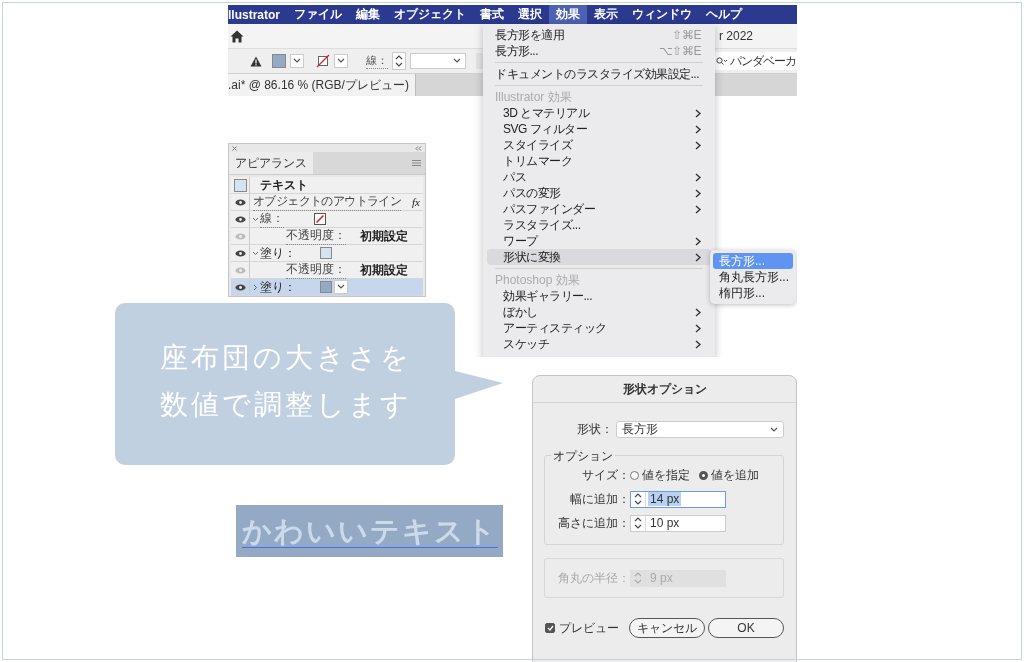  What do you see at coordinates (724, 14) in the screenshot?
I see `menu-bar-item: ヘルプ` at bounding box center [724, 14].